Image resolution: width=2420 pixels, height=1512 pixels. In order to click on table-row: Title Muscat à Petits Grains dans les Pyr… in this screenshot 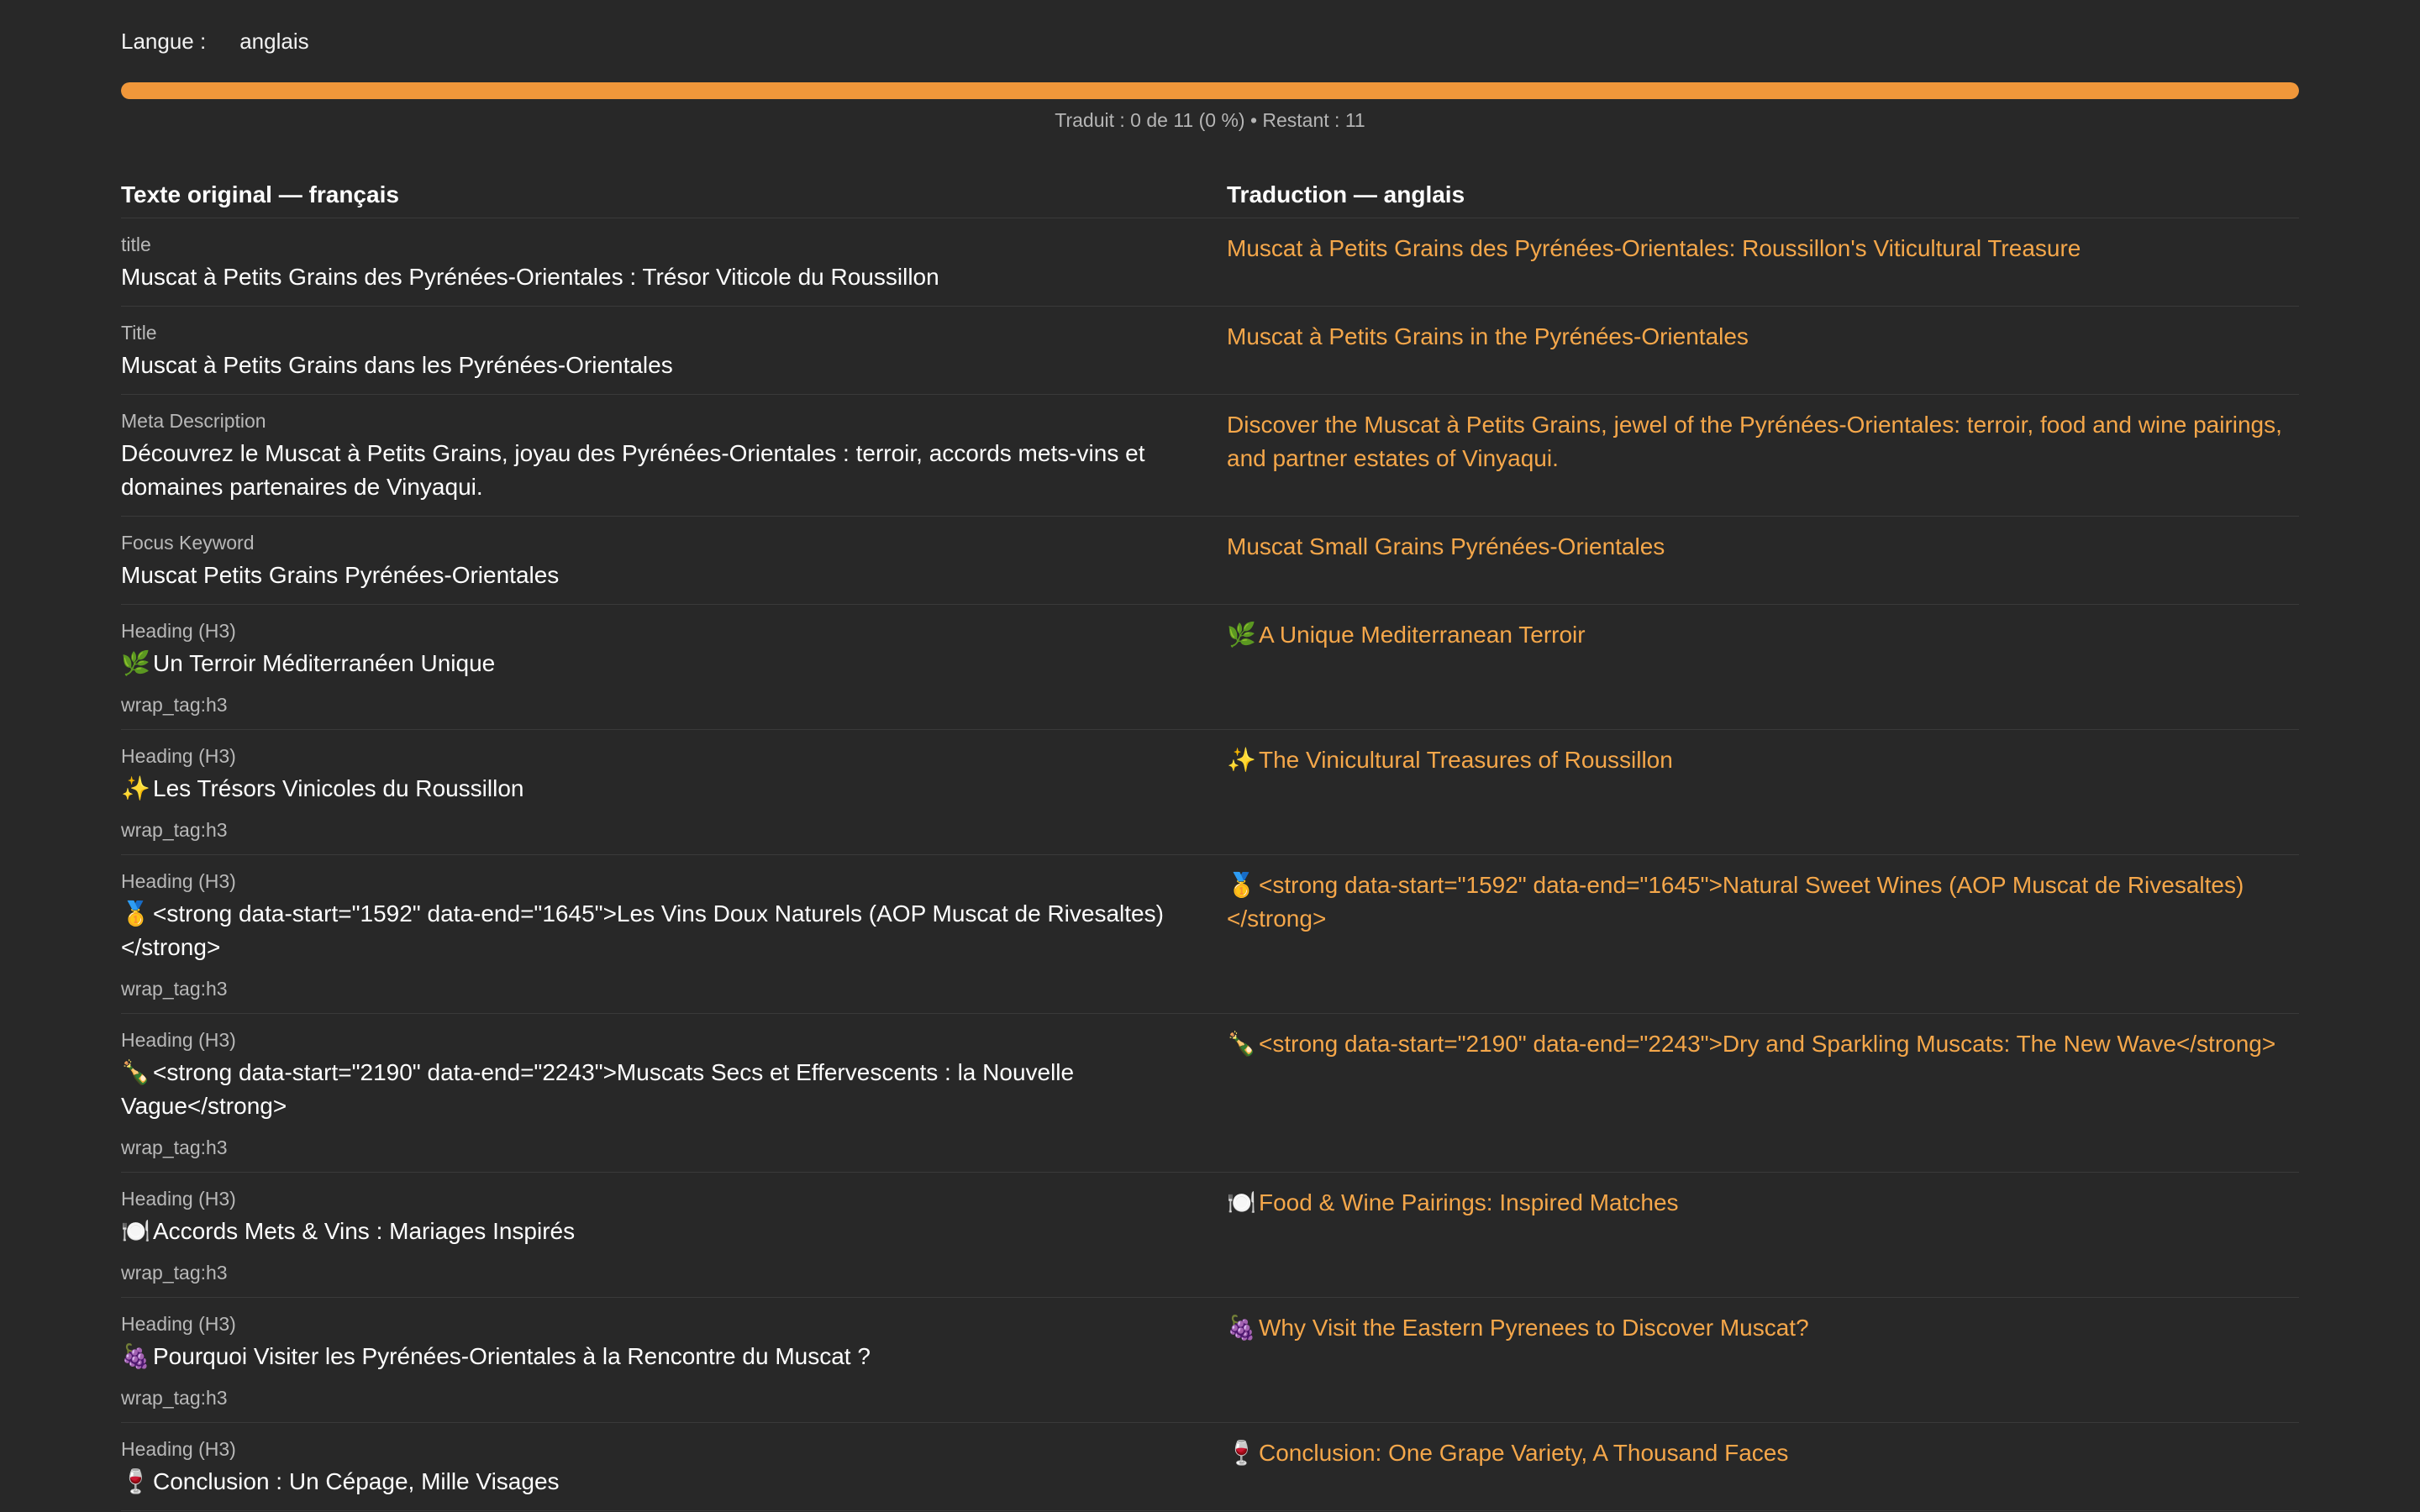, I will do `click(1210, 351)`.